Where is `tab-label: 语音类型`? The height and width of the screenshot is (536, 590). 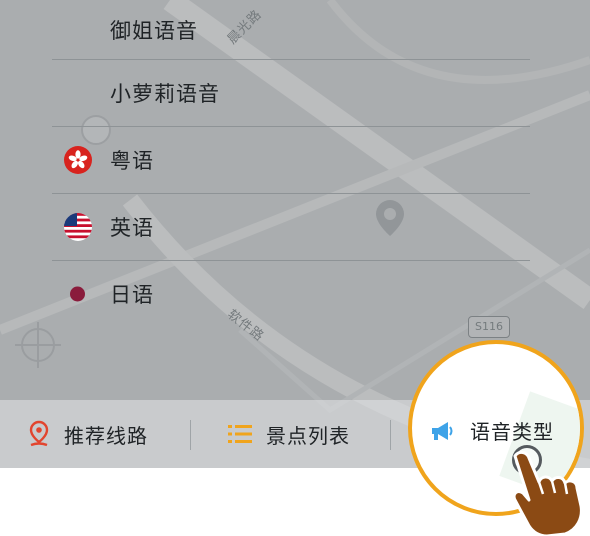 tab-label: 语音类型 is located at coordinates (512, 432).